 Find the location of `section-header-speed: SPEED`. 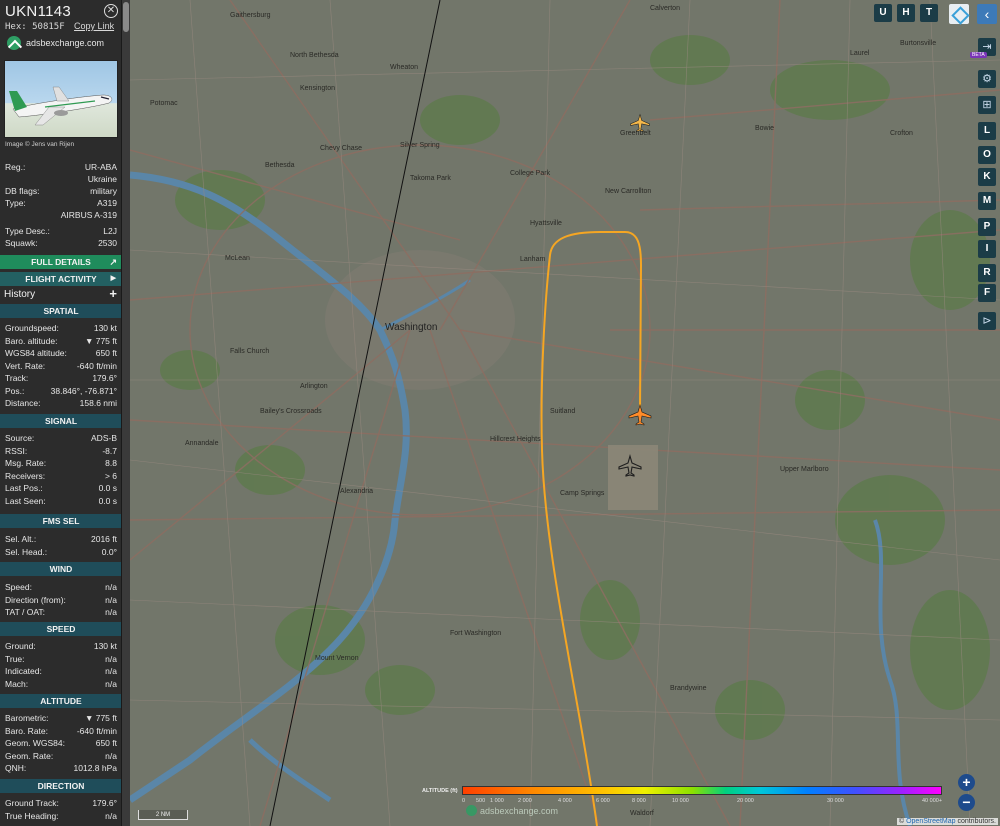

section-header-speed: SPEED is located at coordinates (60, 629).